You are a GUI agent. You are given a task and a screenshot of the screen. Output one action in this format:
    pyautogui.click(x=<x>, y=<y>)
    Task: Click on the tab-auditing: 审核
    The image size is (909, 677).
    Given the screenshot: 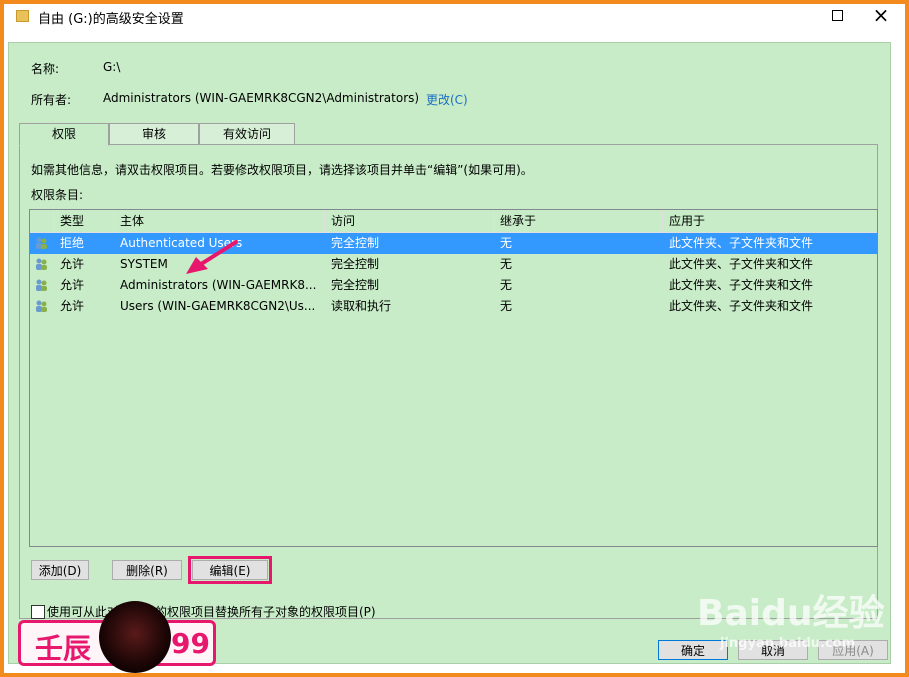 What is the action you would take?
    pyautogui.click(x=154, y=134)
    